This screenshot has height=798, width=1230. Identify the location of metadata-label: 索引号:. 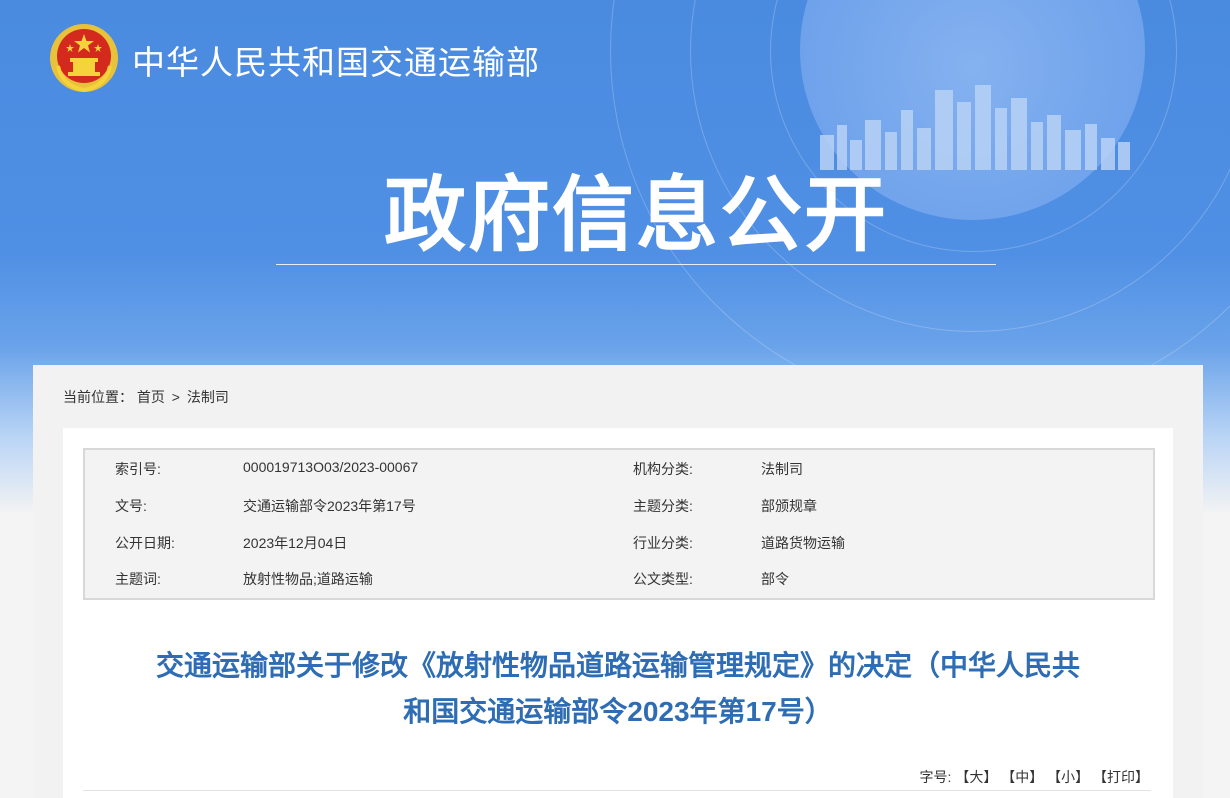
(138, 469).